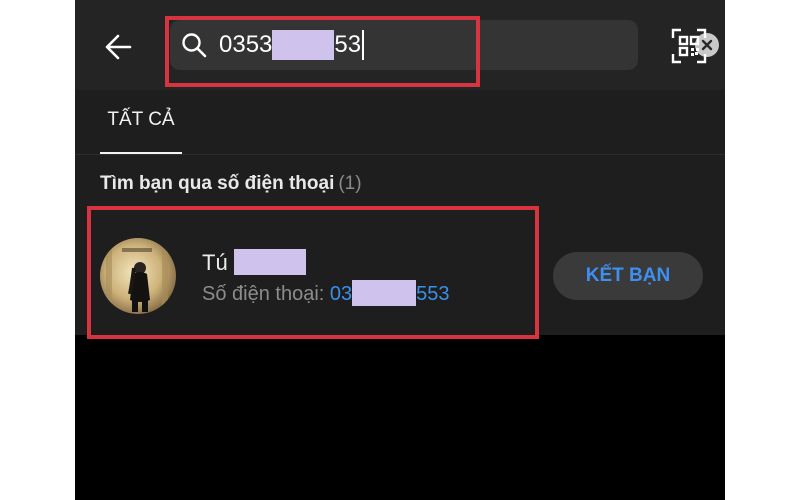 This screenshot has width=800, height=500. Describe the element at coordinates (400, 122) in the screenshot. I see `tab-bar: TẤT CẢ` at that location.